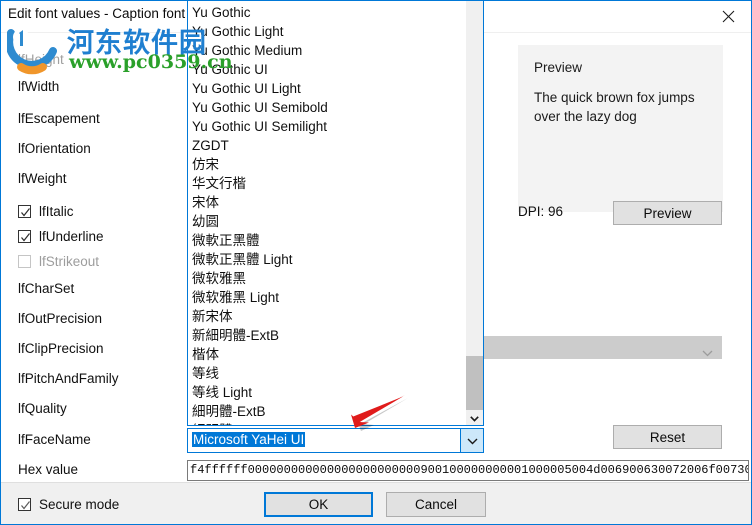 This screenshot has width=752, height=525. Describe the element at coordinates (260, 107) in the screenshot. I see `list-item: Yu Gothic UI Semibold` at that location.